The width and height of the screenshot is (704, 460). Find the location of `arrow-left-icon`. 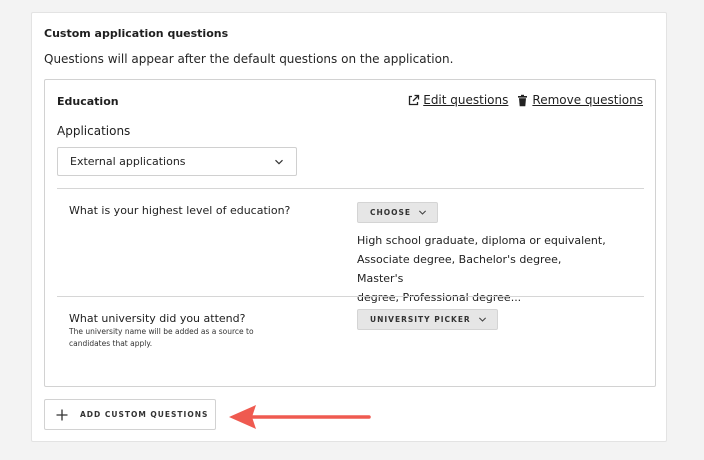

arrow-left-icon is located at coordinates (300, 417).